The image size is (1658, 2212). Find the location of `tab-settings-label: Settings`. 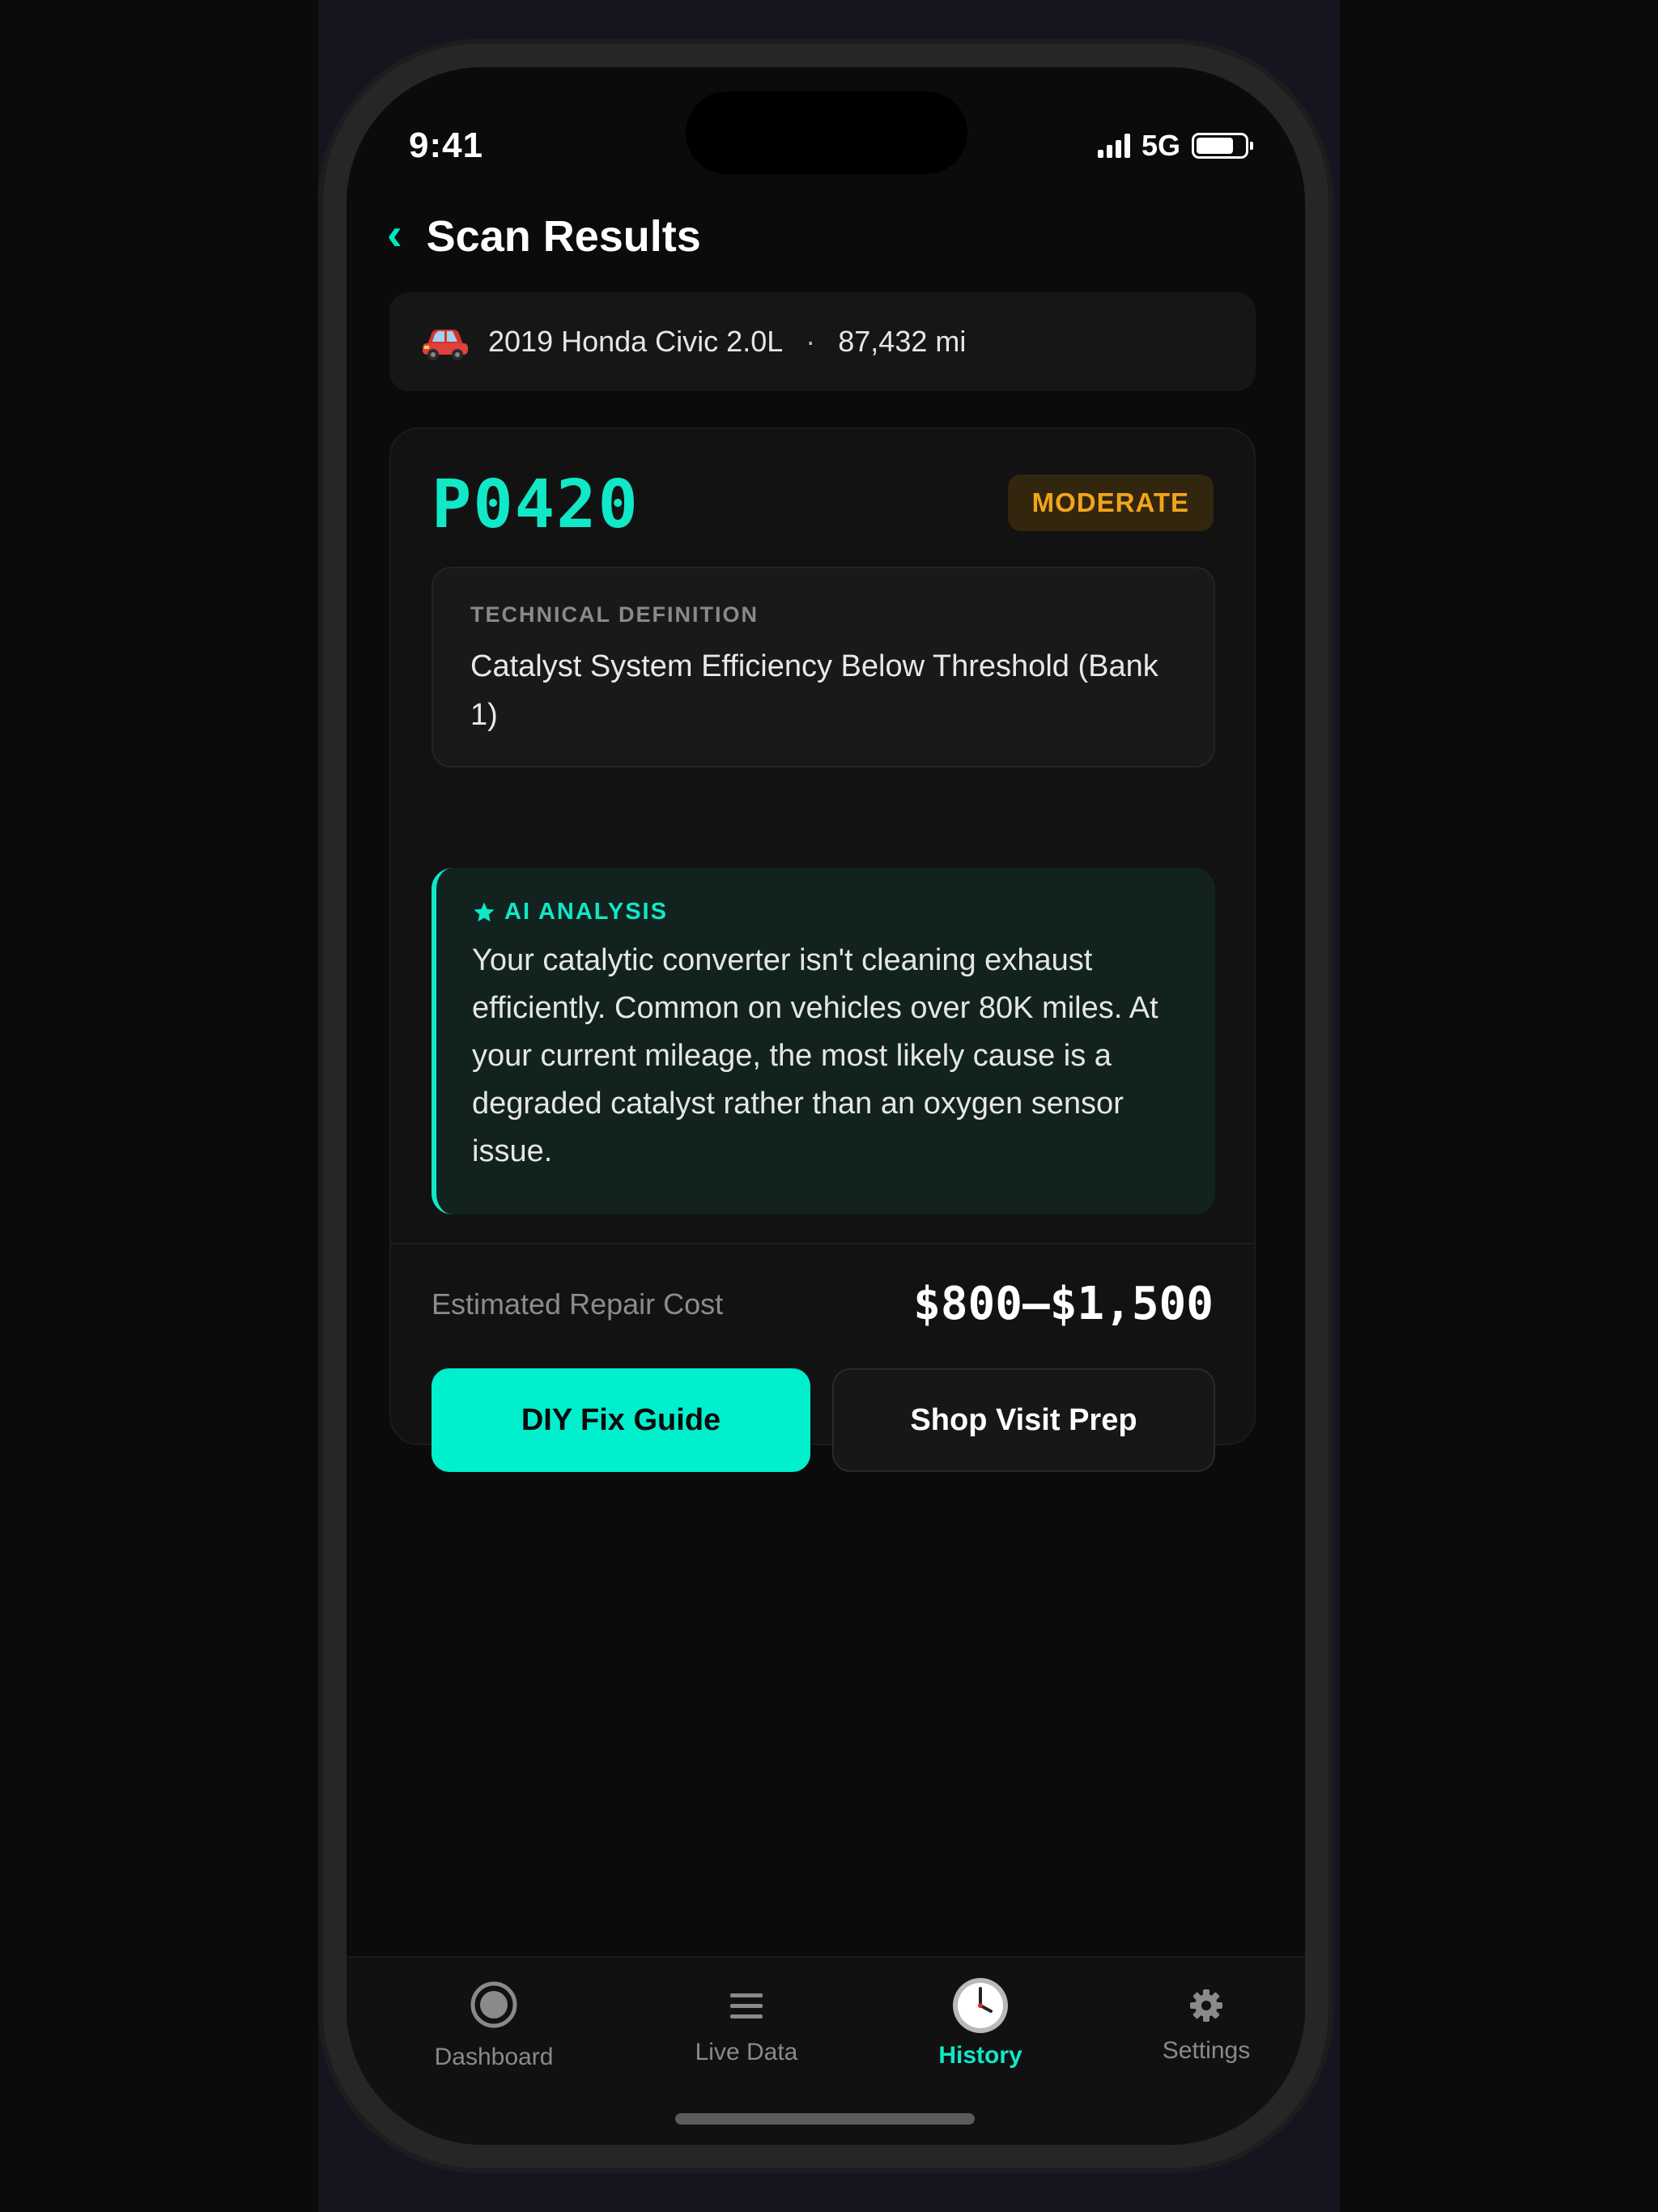

tab-settings-label: Settings is located at coordinates (1206, 2050).